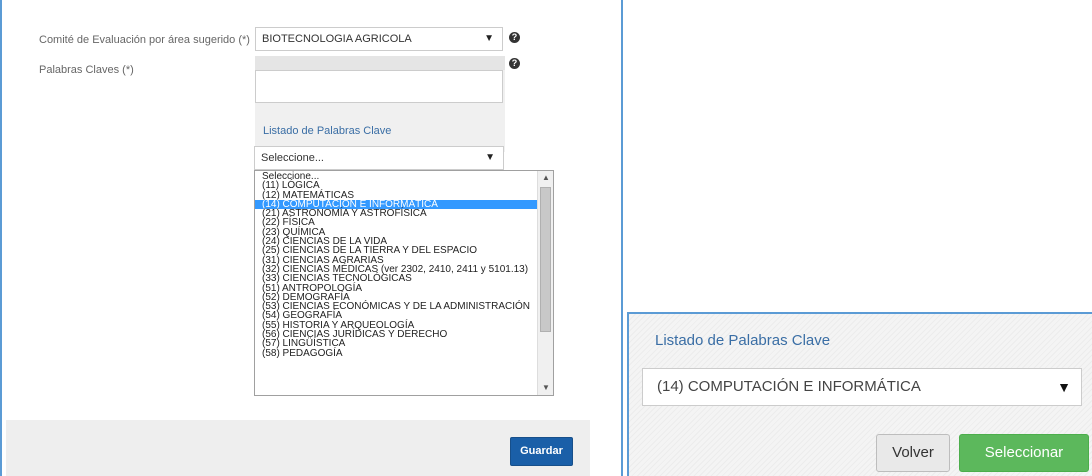  Describe the element at coordinates (545, 259) in the screenshot. I see `scrollbar-thumb` at that location.